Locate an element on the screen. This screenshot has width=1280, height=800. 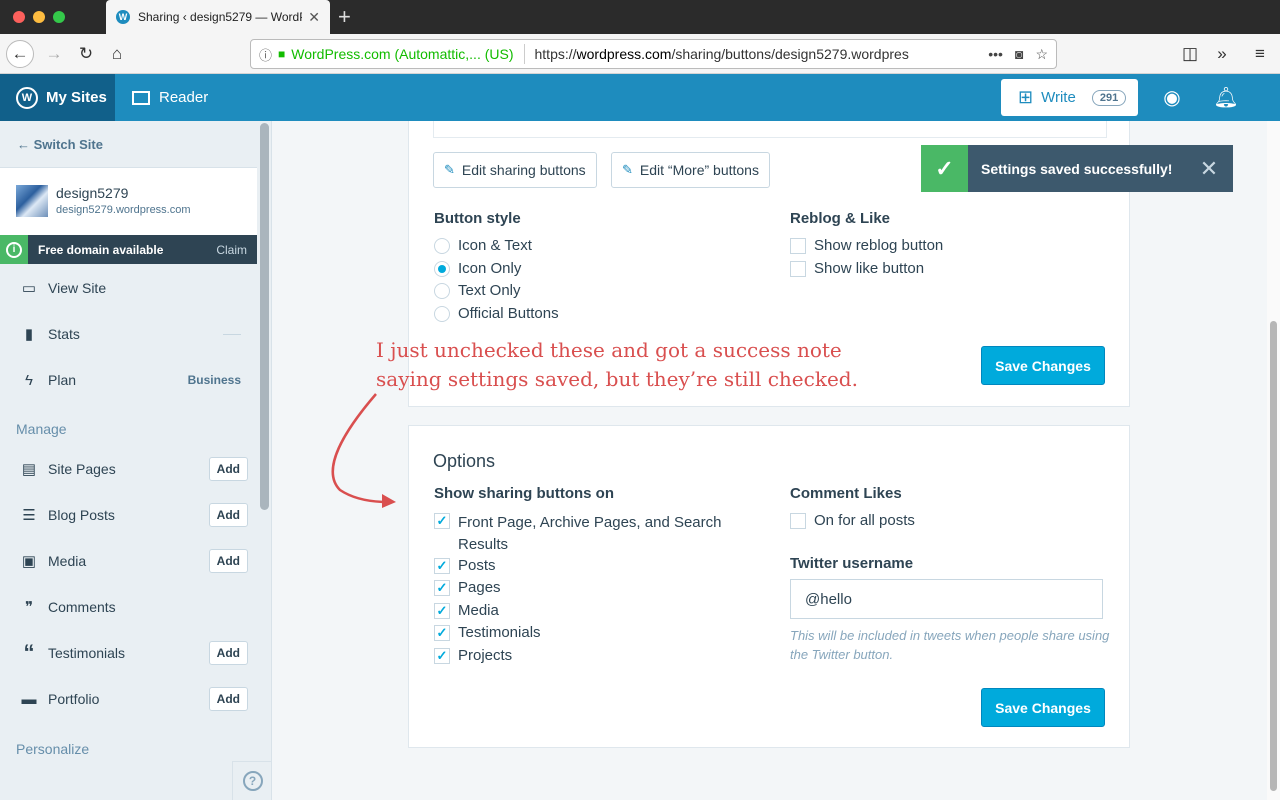
free-domain-banner: i Free domain available Claim is located at coordinates (128, 249).